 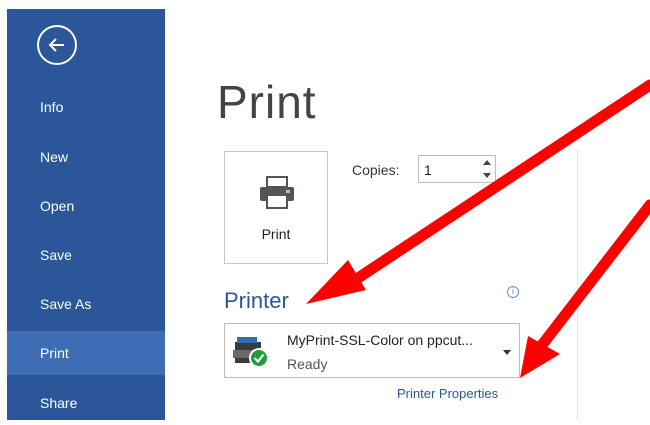 What do you see at coordinates (86, 403) in the screenshot?
I see `sidebar-item-share: Share` at bounding box center [86, 403].